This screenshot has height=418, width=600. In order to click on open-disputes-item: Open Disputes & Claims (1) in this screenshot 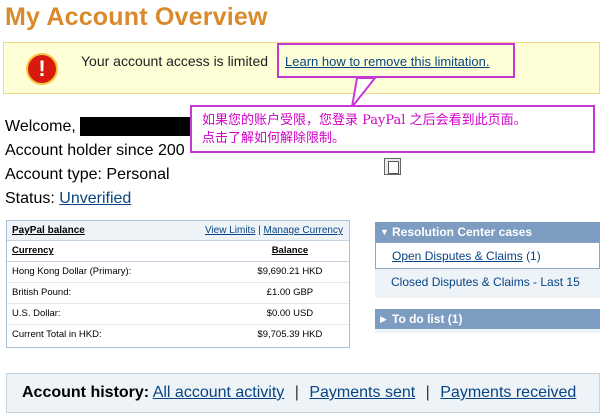, I will do `click(487, 255)`.